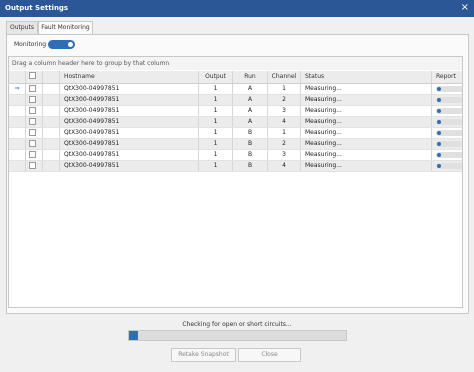 This screenshot has width=474, height=372. What do you see at coordinates (70, 44) in the screenshot?
I see `toggle-knob` at bounding box center [70, 44].